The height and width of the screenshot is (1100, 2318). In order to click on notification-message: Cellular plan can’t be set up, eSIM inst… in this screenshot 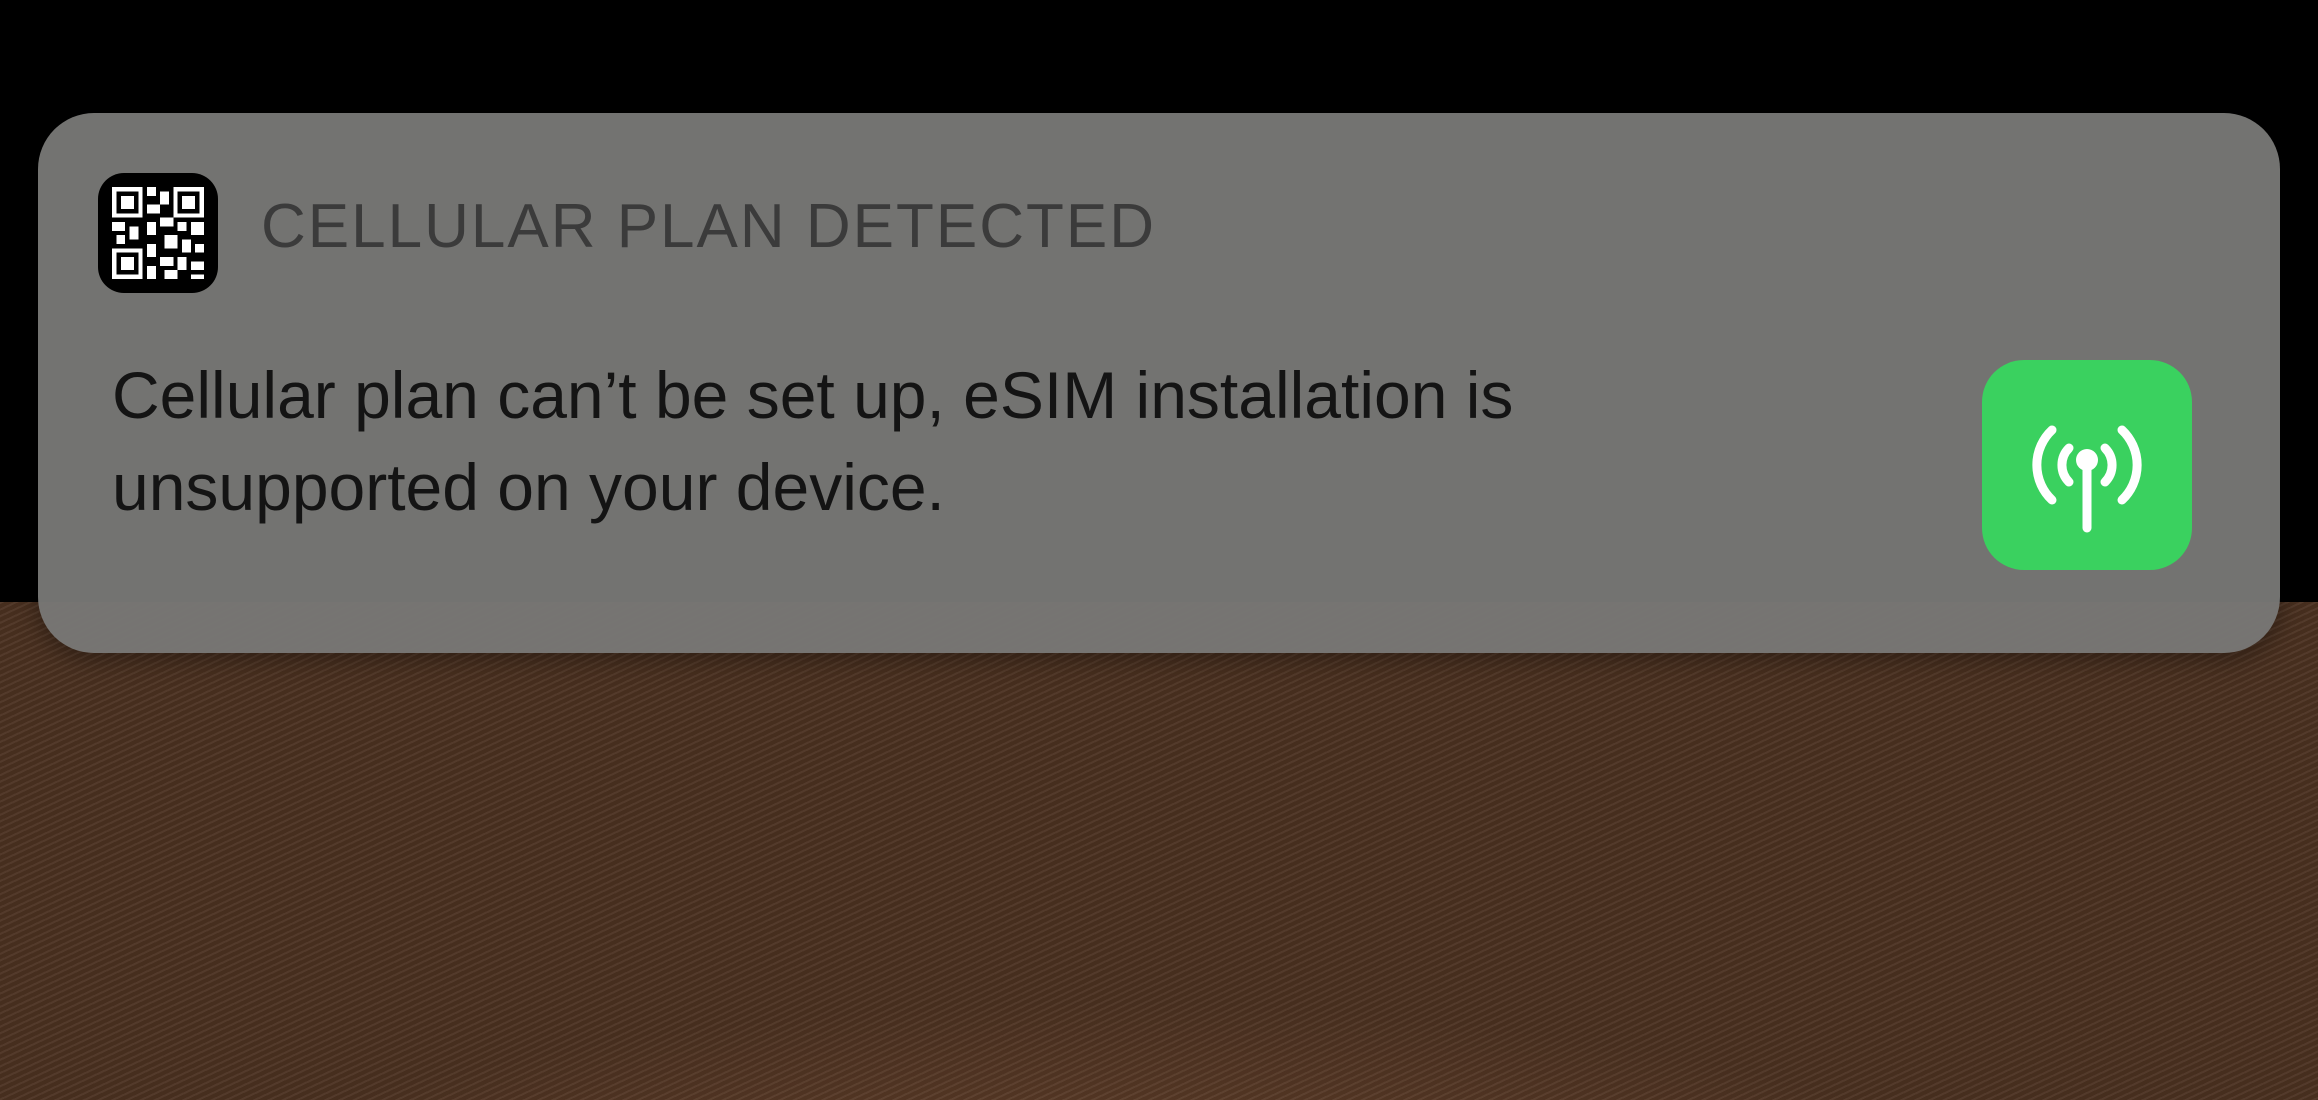, I will do `click(1002, 441)`.